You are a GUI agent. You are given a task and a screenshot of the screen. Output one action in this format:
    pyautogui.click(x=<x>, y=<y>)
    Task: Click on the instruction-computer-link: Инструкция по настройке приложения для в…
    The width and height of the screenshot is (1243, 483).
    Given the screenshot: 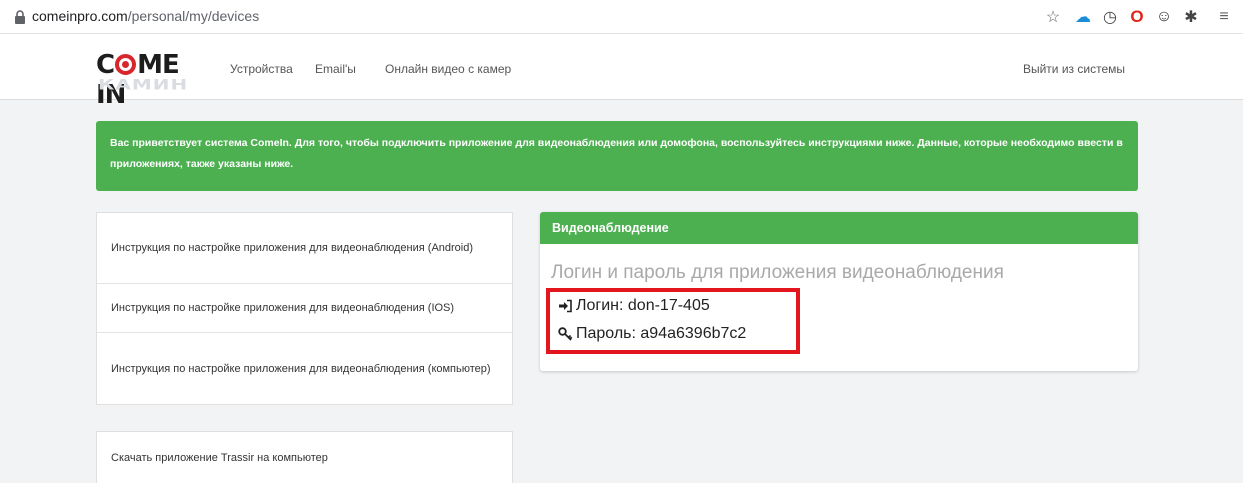 What is the action you would take?
    pyautogui.click(x=304, y=368)
    